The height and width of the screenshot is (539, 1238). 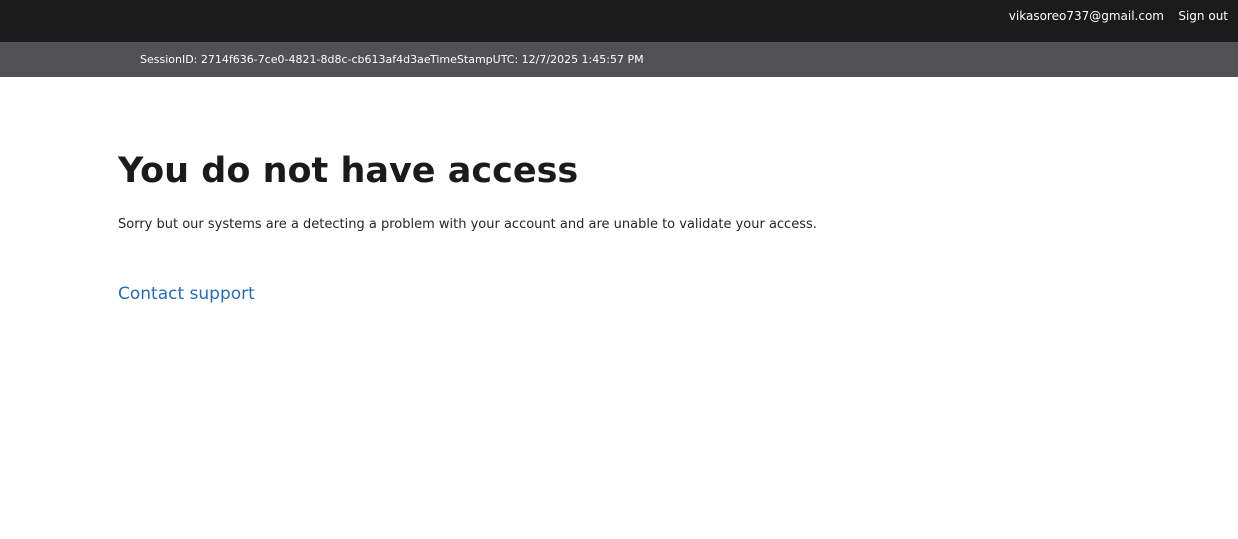 I want to click on contact-support-link: Contact support, so click(x=186, y=294).